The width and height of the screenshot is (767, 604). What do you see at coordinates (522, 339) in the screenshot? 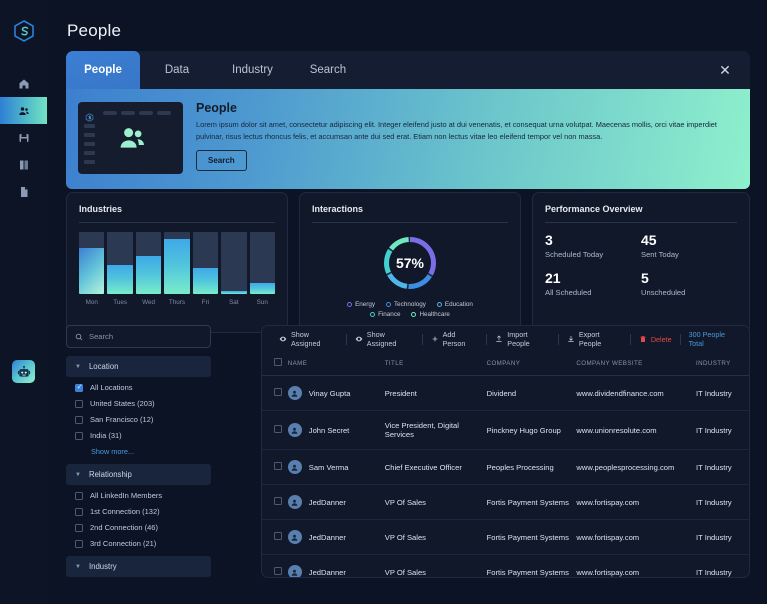
I see `toolbar-button-import-people: Import People` at bounding box center [522, 339].